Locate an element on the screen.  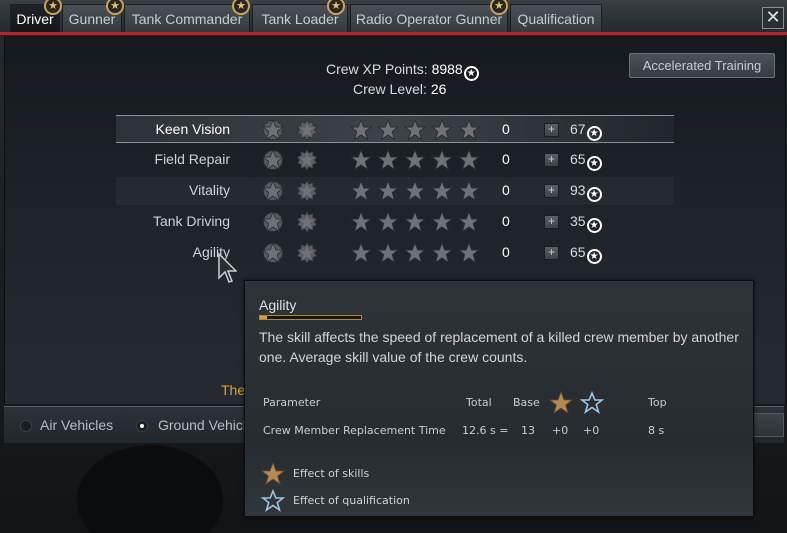
skill-name: Vitality is located at coordinates (209, 190).